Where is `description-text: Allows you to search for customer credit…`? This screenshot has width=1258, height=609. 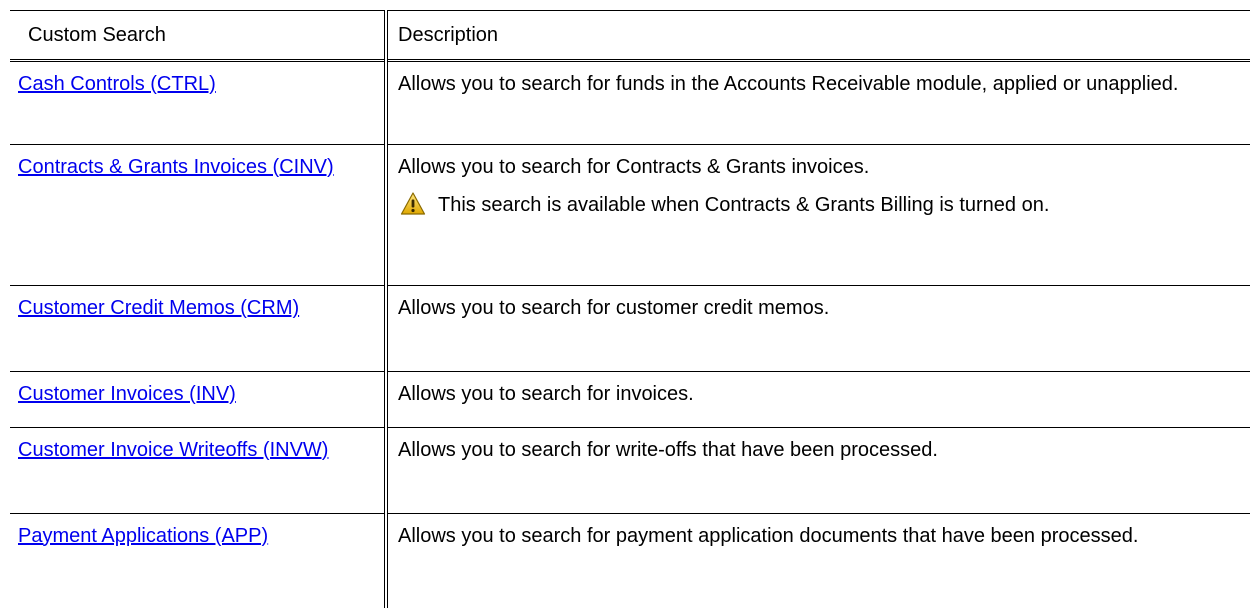
description-text: Allows you to search for customer credit… is located at coordinates (614, 308).